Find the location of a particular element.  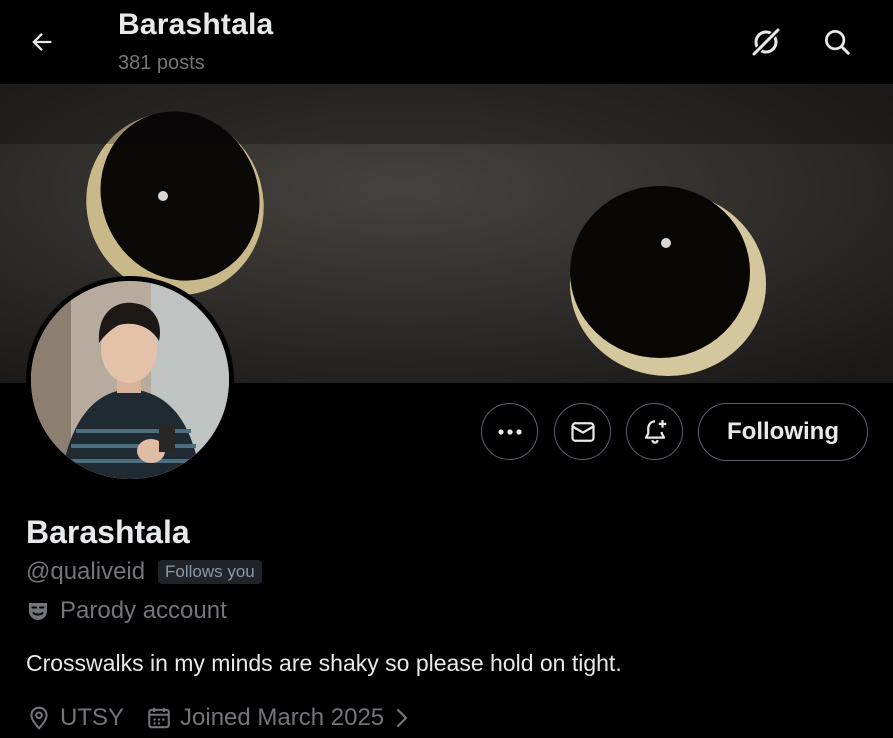

joined-text: Joined March 2025 is located at coordinates (282, 717).